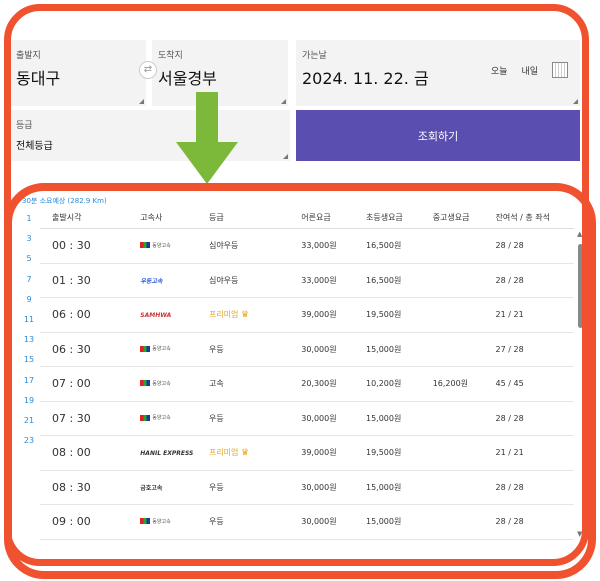 The height and width of the screenshot is (581, 600). What do you see at coordinates (29, 406) in the screenshot?
I see `page-number: 19` at bounding box center [29, 406].